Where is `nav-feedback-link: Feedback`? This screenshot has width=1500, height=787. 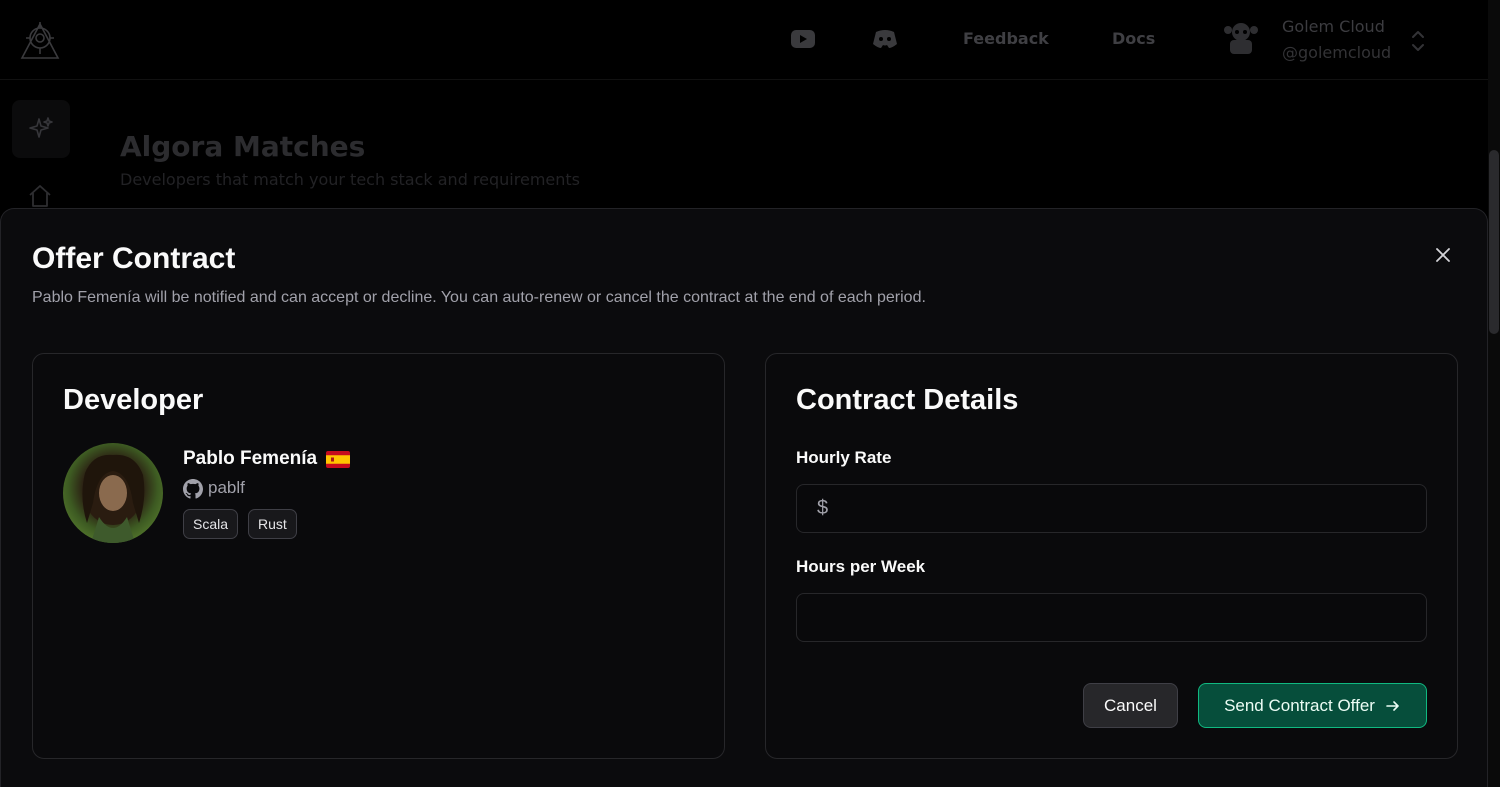
nav-feedback-link: Feedback is located at coordinates (1006, 38).